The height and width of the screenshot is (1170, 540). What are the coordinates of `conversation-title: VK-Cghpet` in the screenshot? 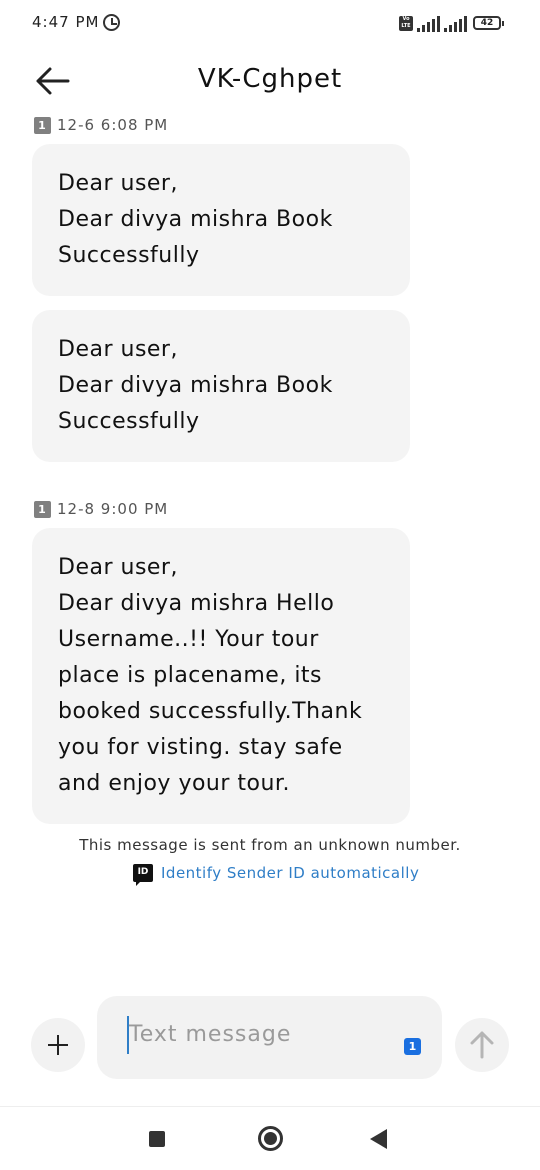 It's located at (270, 79).